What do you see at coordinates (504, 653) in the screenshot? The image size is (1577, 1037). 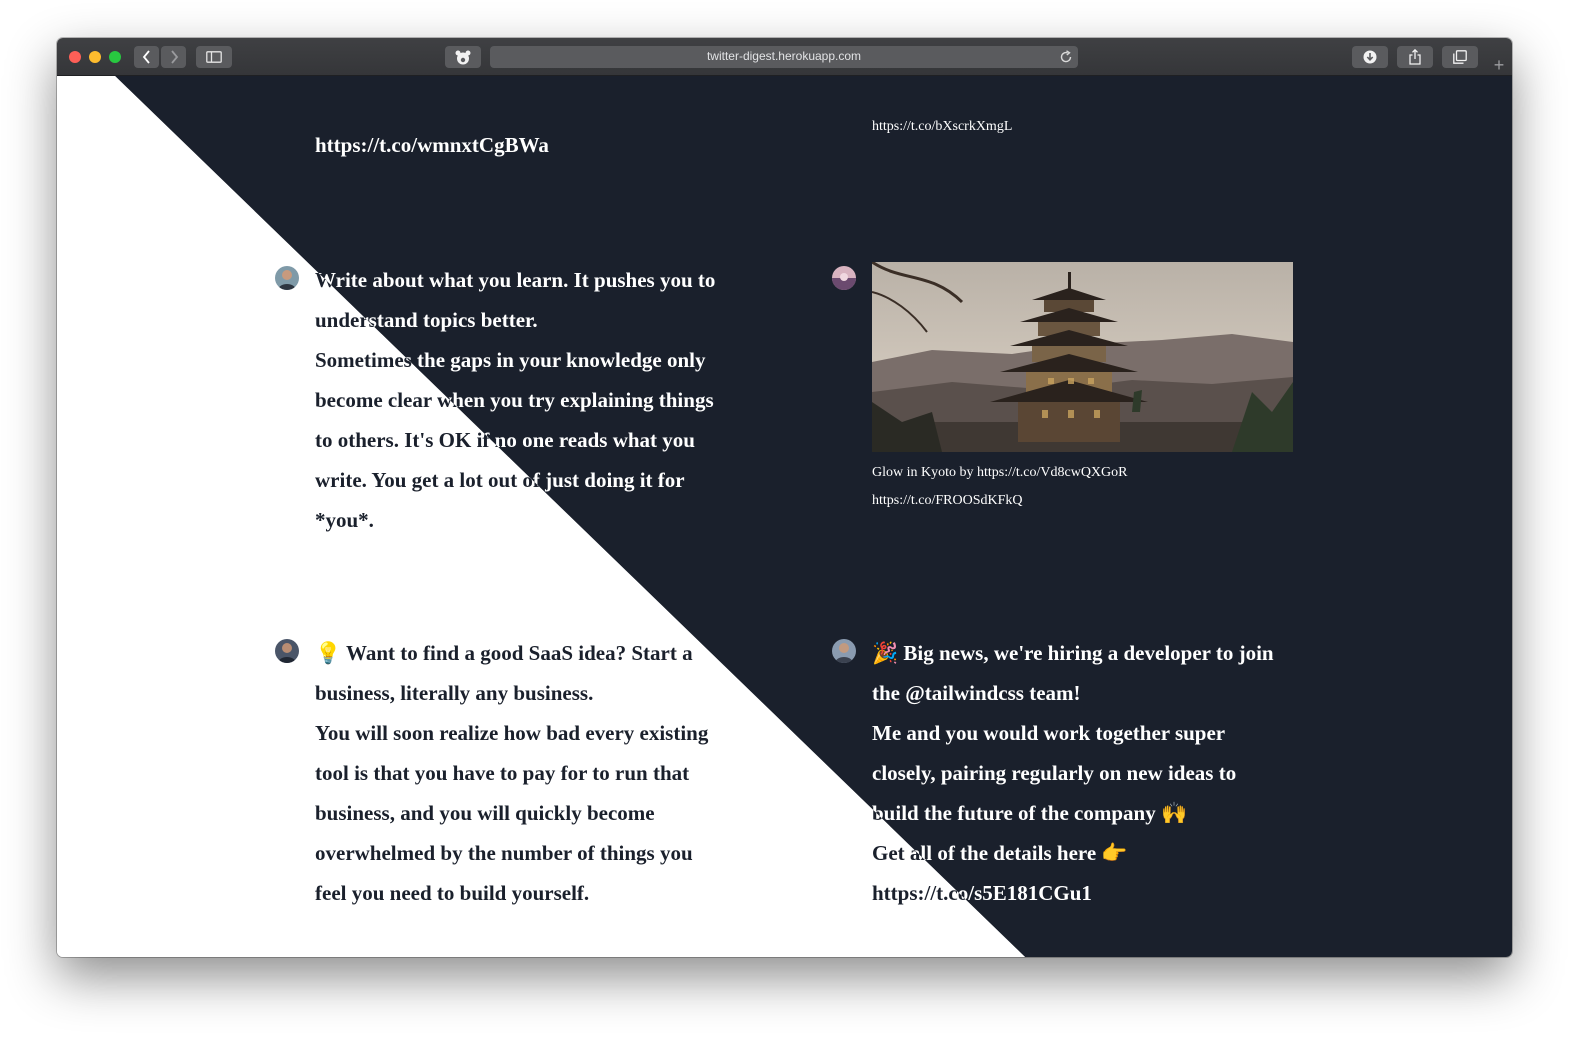 I see `tweet-line: 💡 Want to find a good SaaS idea? Start a` at bounding box center [504, 653].